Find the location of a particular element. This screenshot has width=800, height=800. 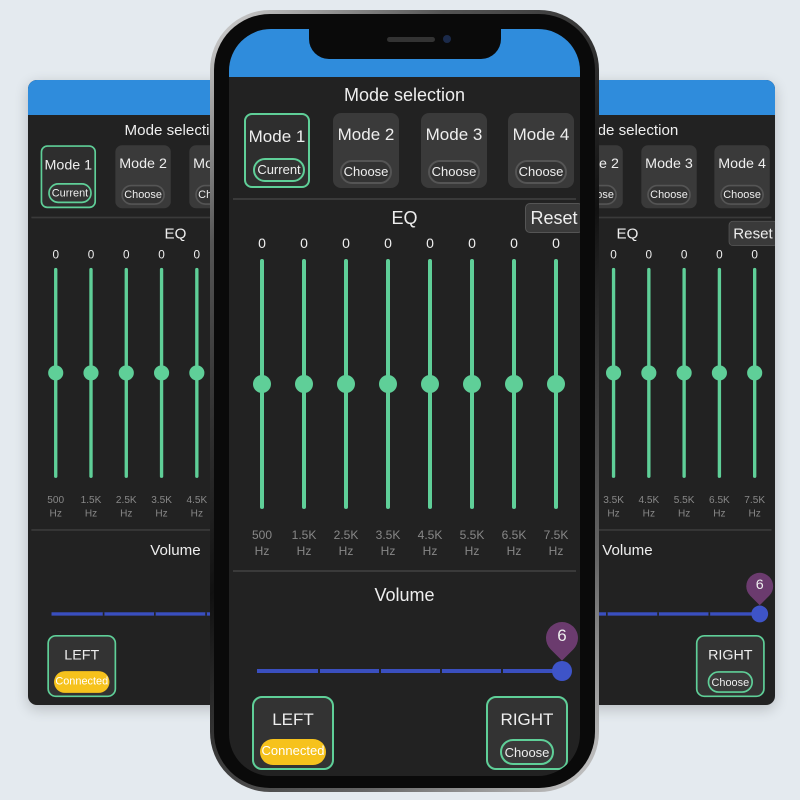

eq-frequency-label: 6.5K Hz is located at coordinates (514, 543).